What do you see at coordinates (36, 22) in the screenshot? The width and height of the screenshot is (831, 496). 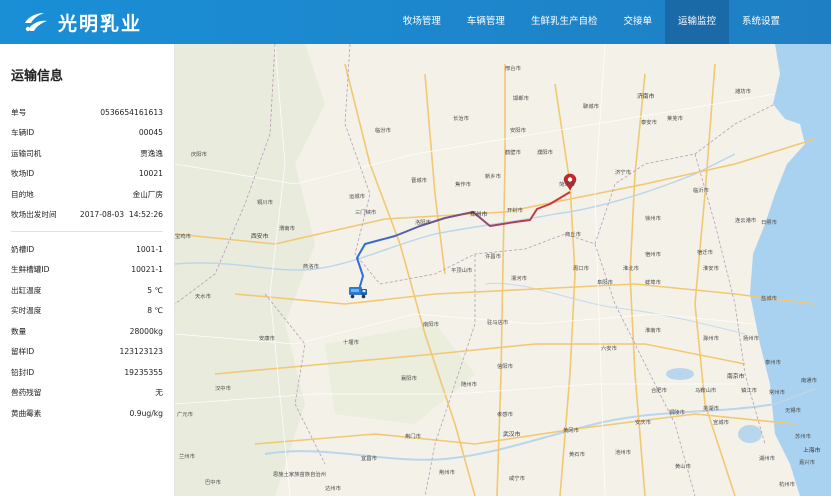 I see `brand-logo-icon` at bounding box center [36, 22].